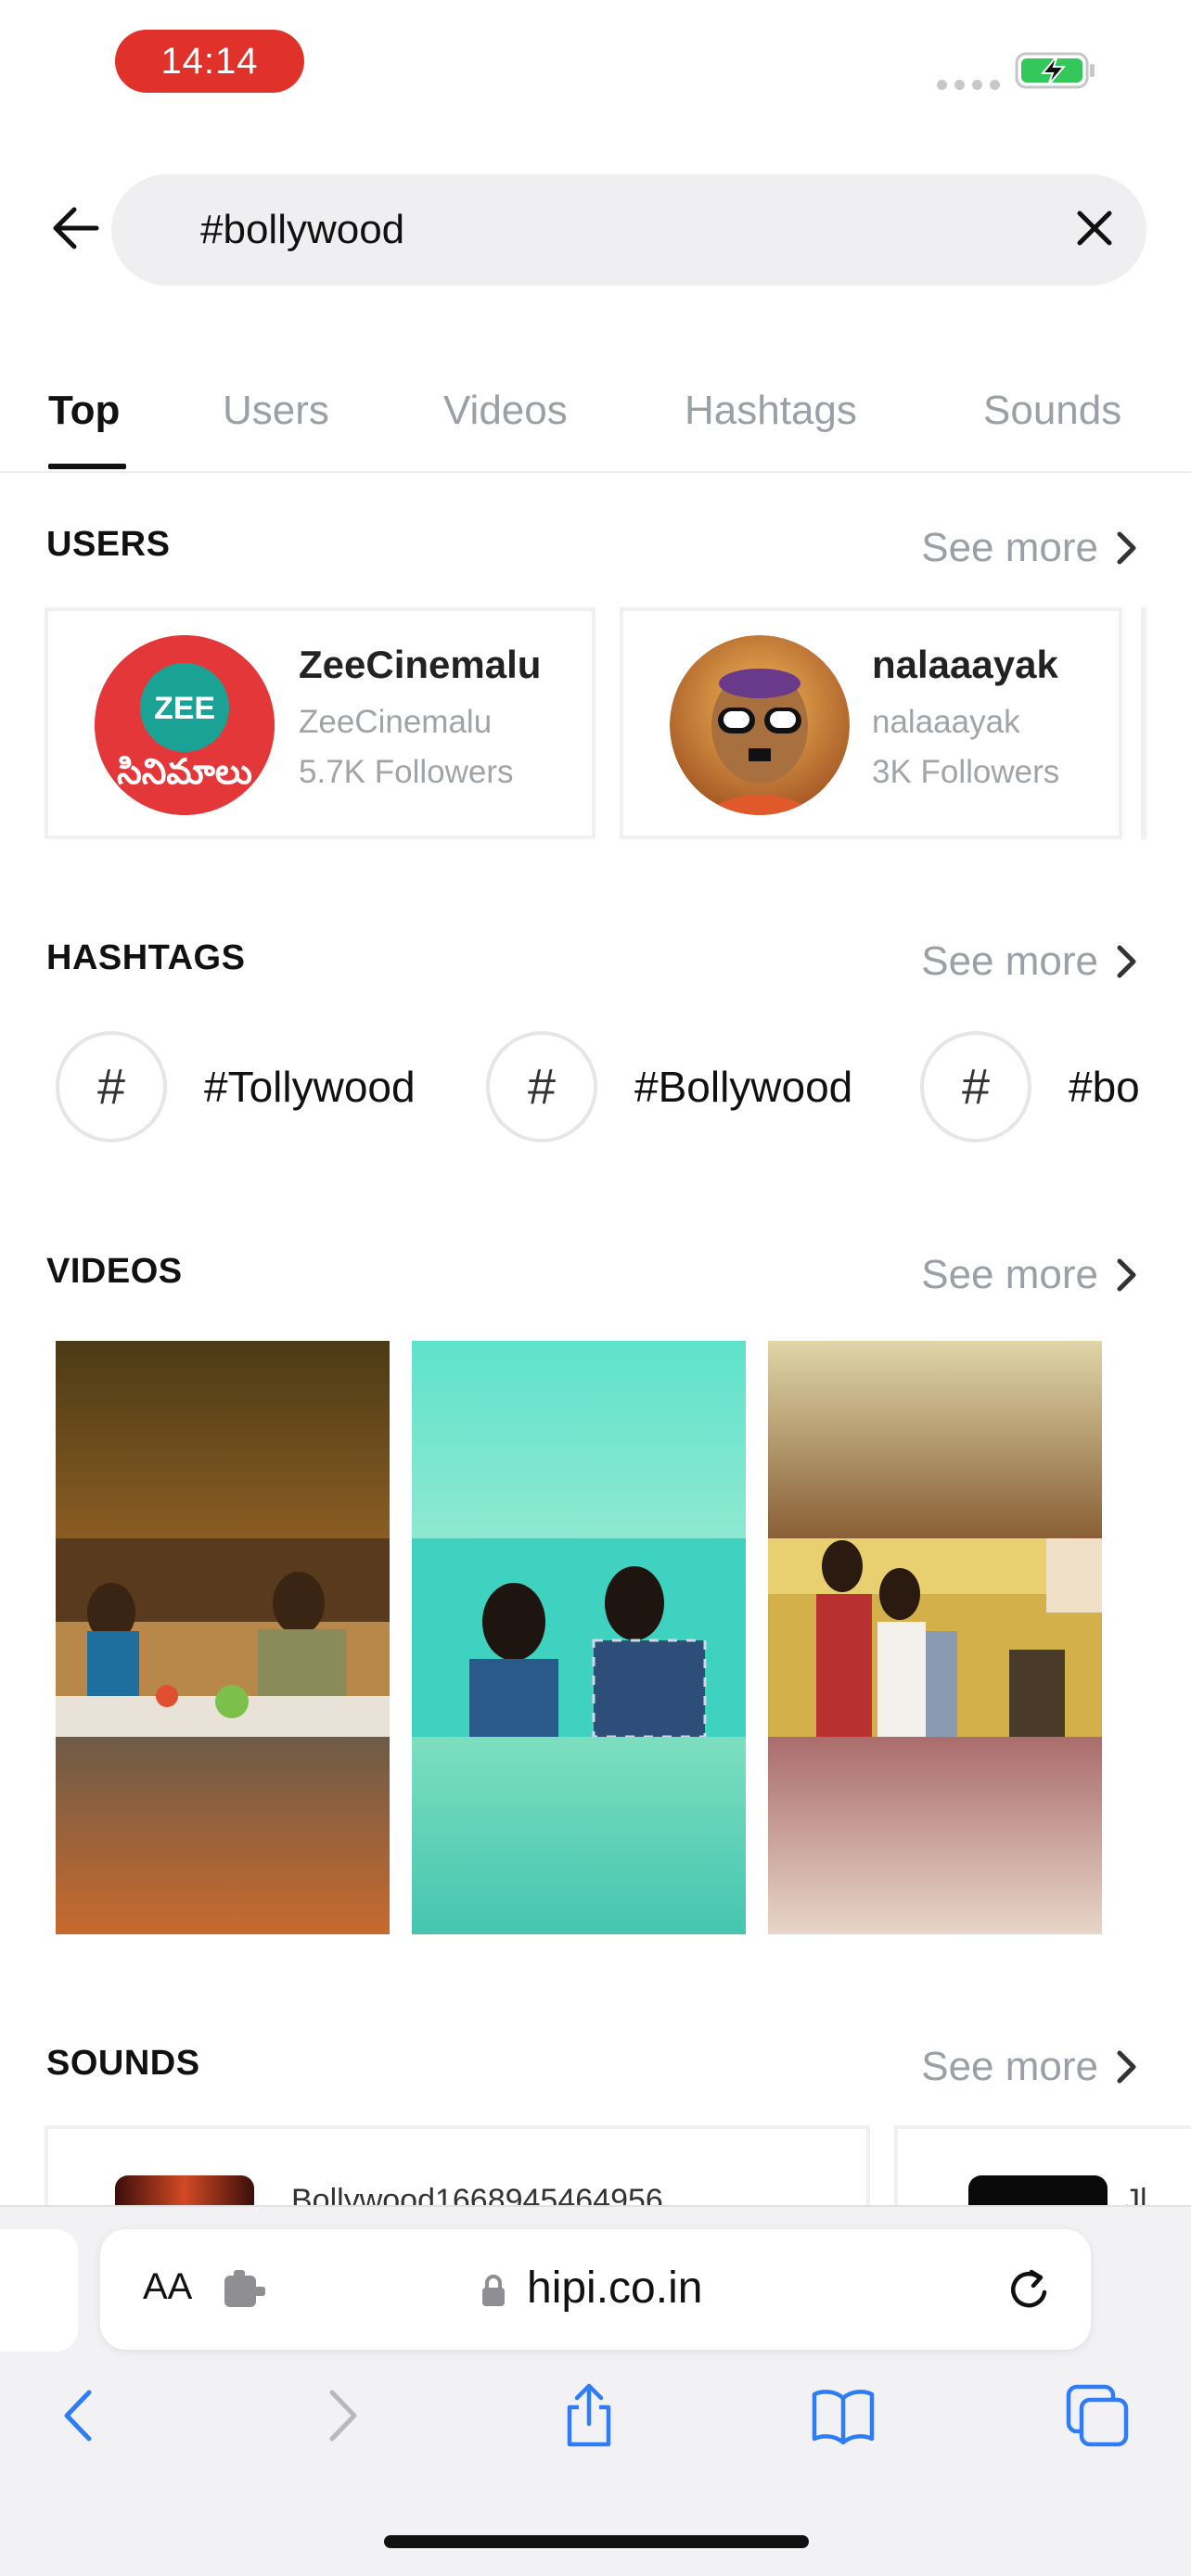 Image resolution: width=1191 pixels, height=2576 pixels. Describe the element at coordinates (167, 2287) in the screenshot. I see `reader-options-button: AA` at that location.